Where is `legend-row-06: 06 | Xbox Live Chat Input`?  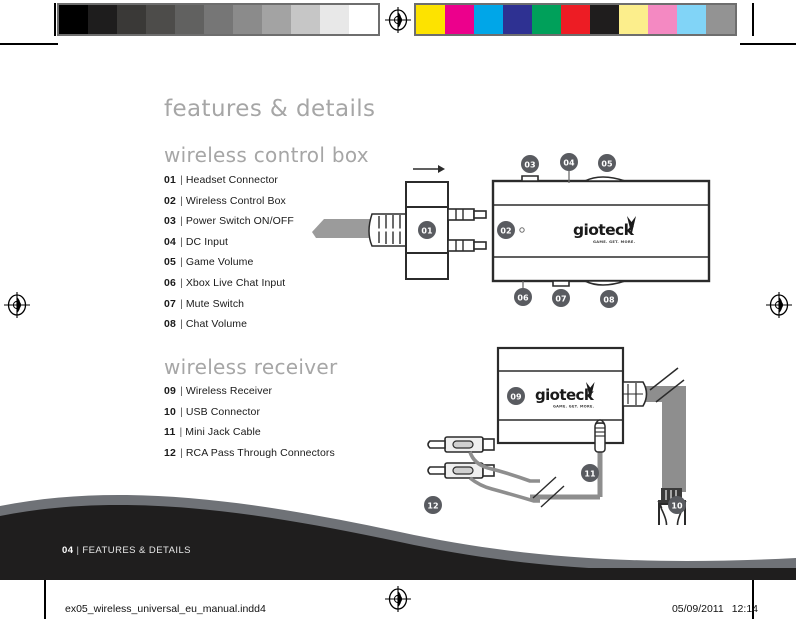 legend-row-06: 06 | Xbox Live Chat Input is located at coordinates (229, 283).